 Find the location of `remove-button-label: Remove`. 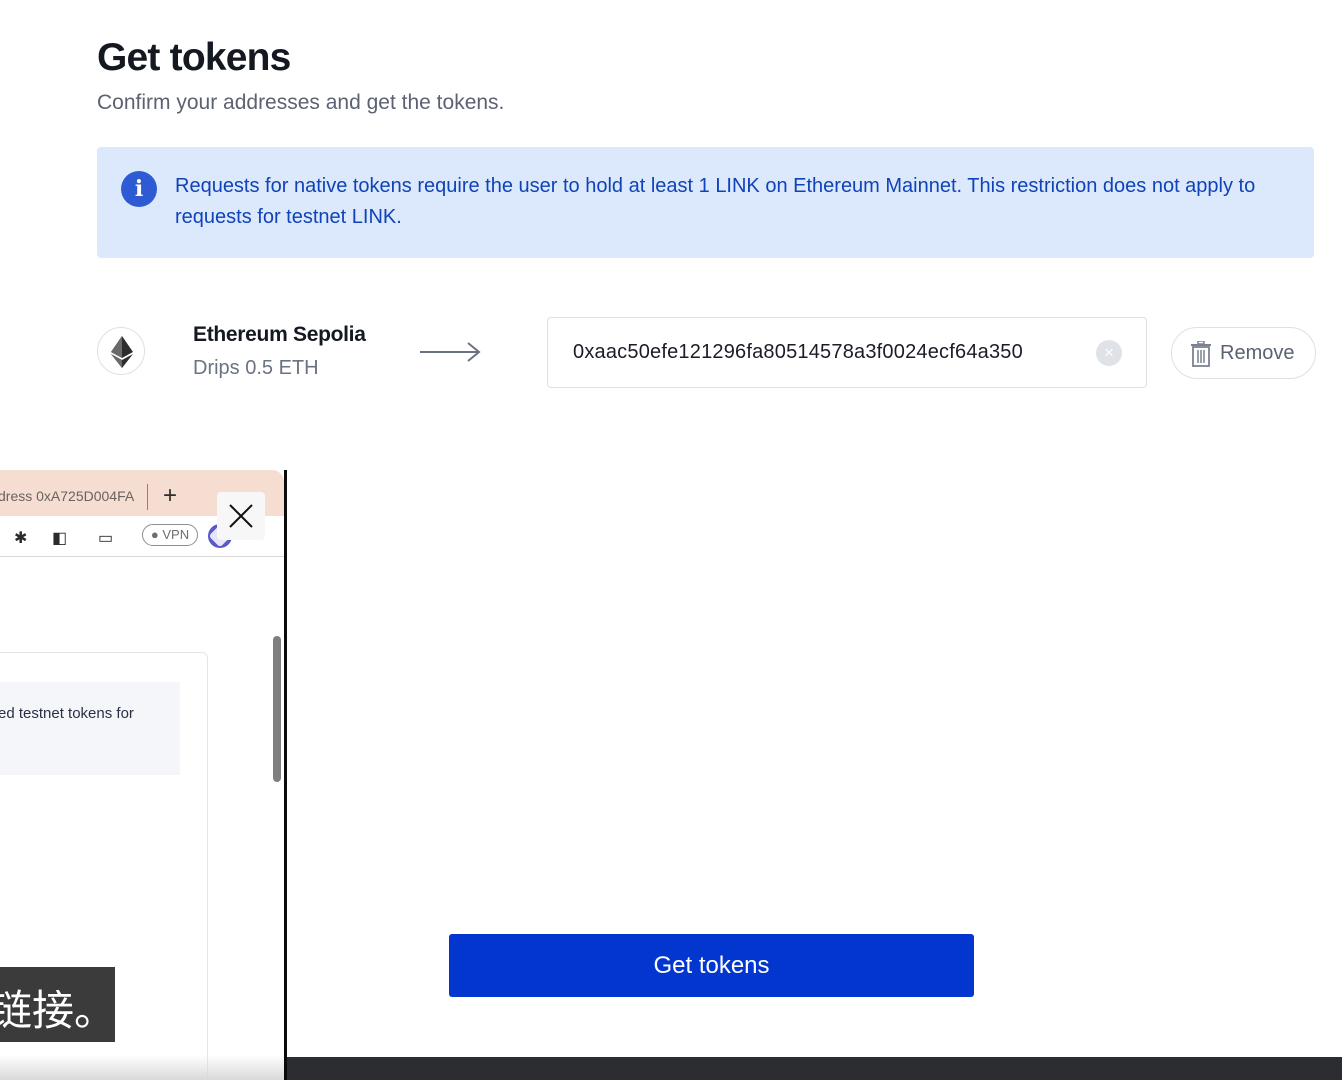

remove-button-label: Remove is located at coordinates (1257, 353).